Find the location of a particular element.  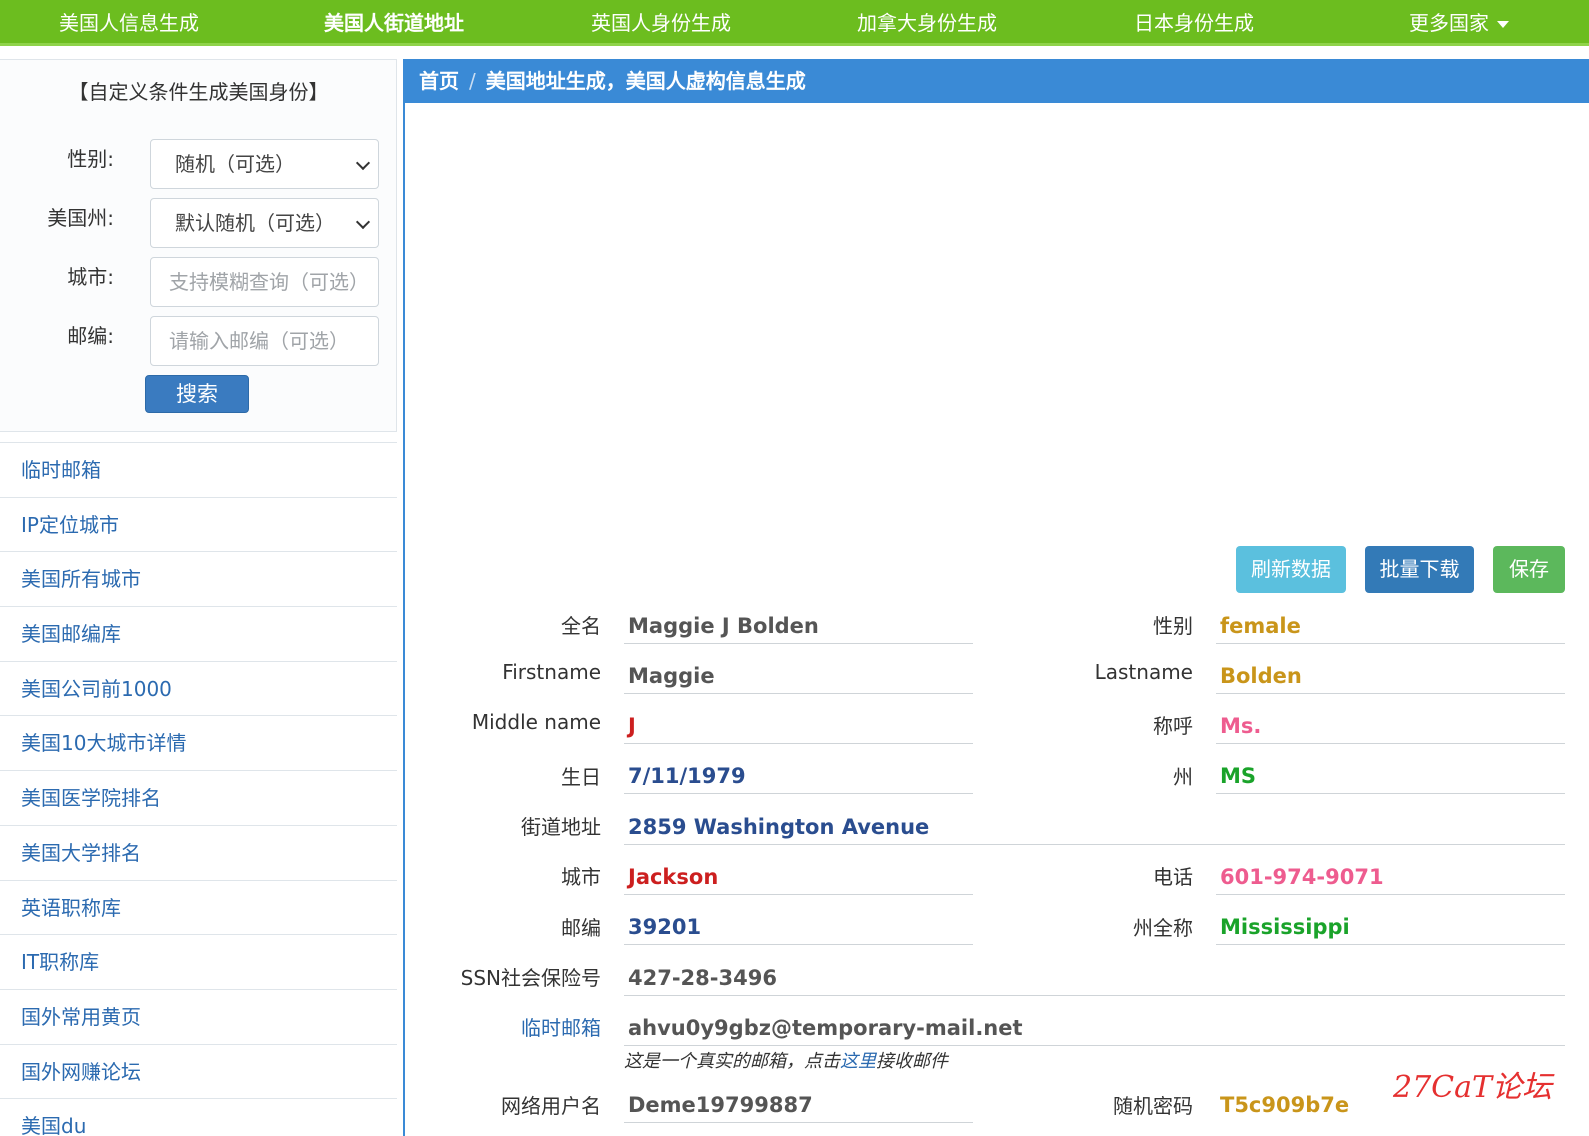

birthday-value: 7/11/1979 is located at coordinates (798, 776).